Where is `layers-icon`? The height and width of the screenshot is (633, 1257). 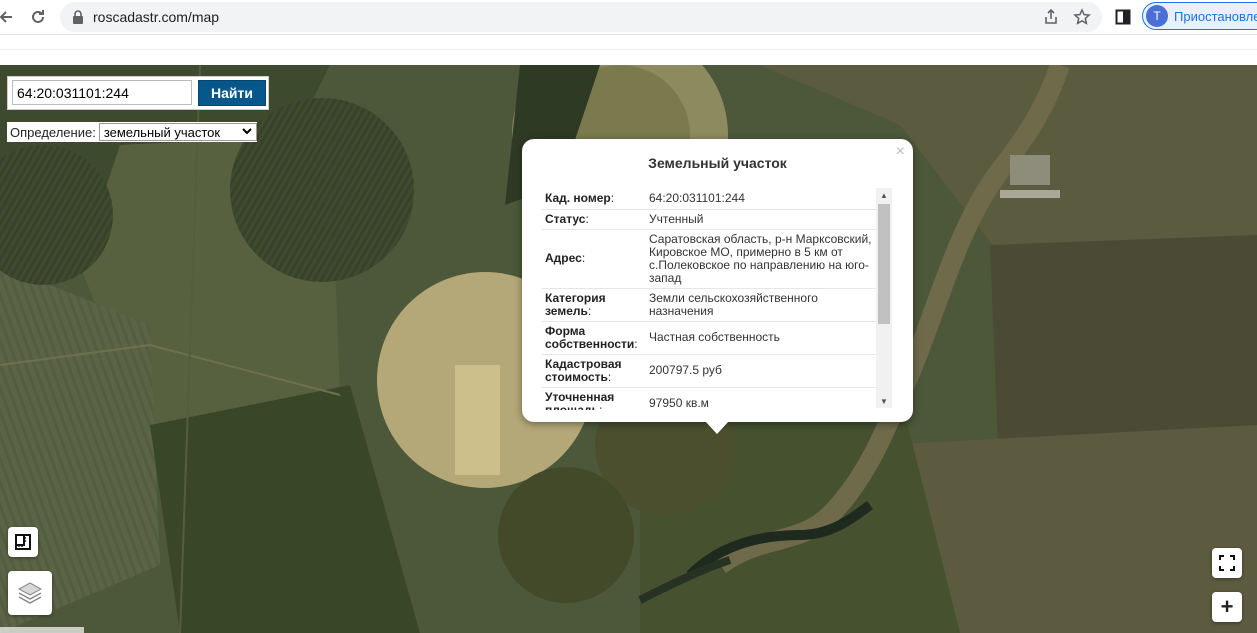
layers-icon is located at coordinates (30, 593).